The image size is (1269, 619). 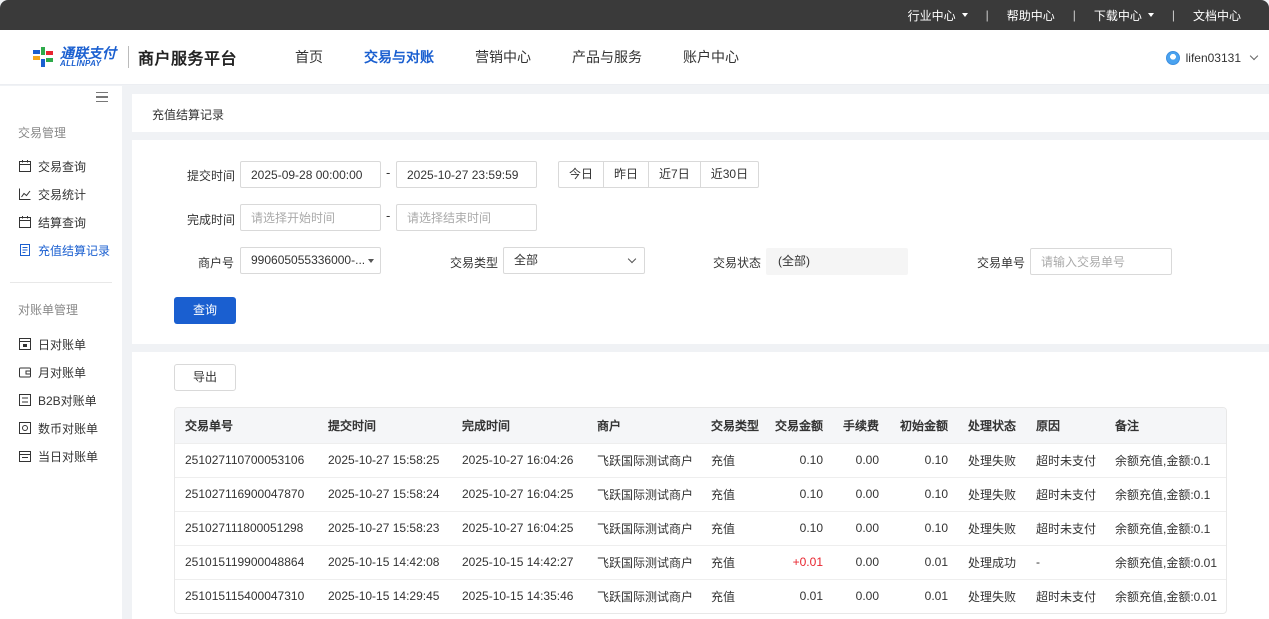 I want to click on sidebar-group-statement: 对账单管理, so click(x=48, y=310).